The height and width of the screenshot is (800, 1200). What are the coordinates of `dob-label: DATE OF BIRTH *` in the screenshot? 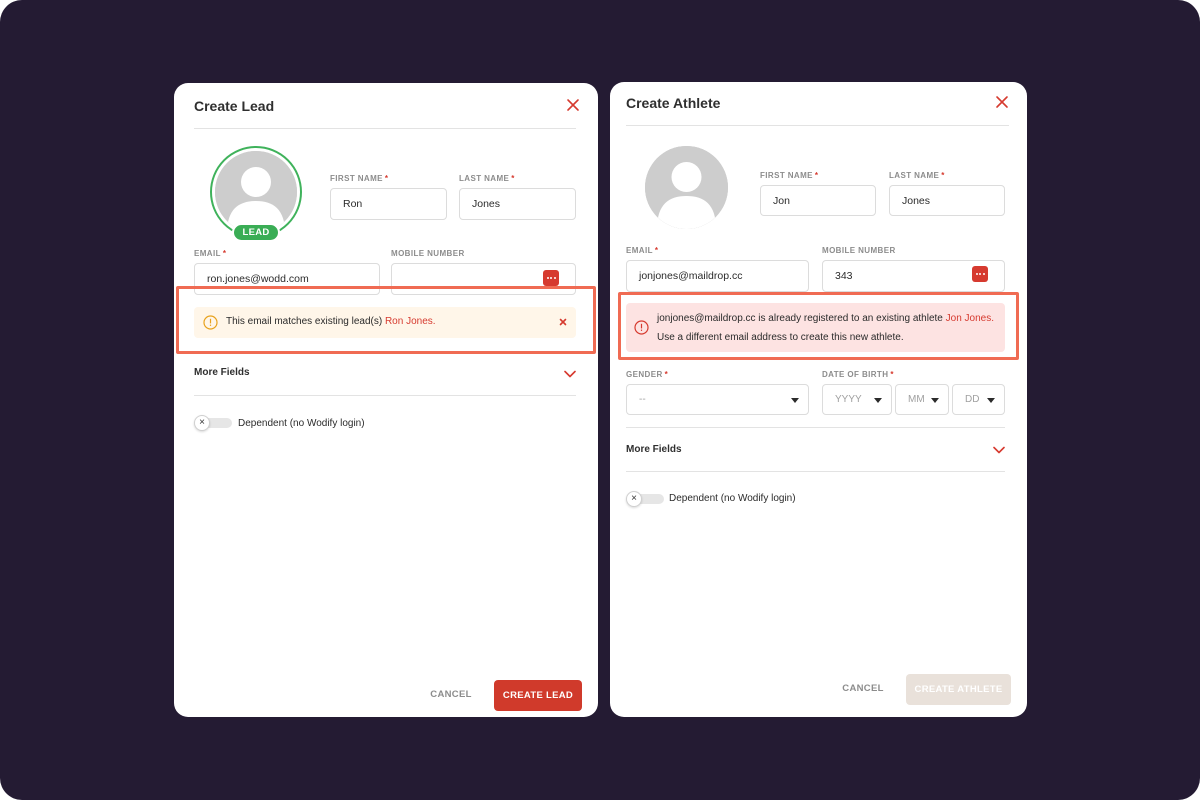 It's located at (858, 374).